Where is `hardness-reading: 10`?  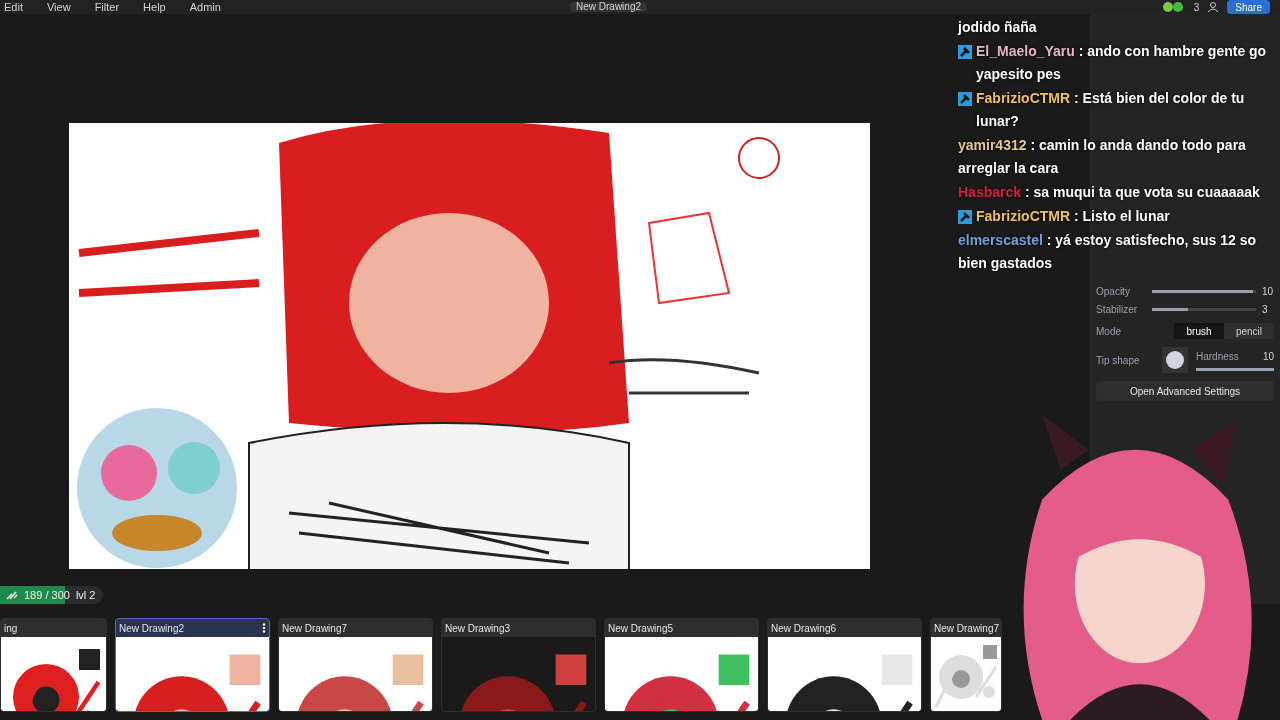
hardness-reading: 10 is located at coordinates (1268, 357).